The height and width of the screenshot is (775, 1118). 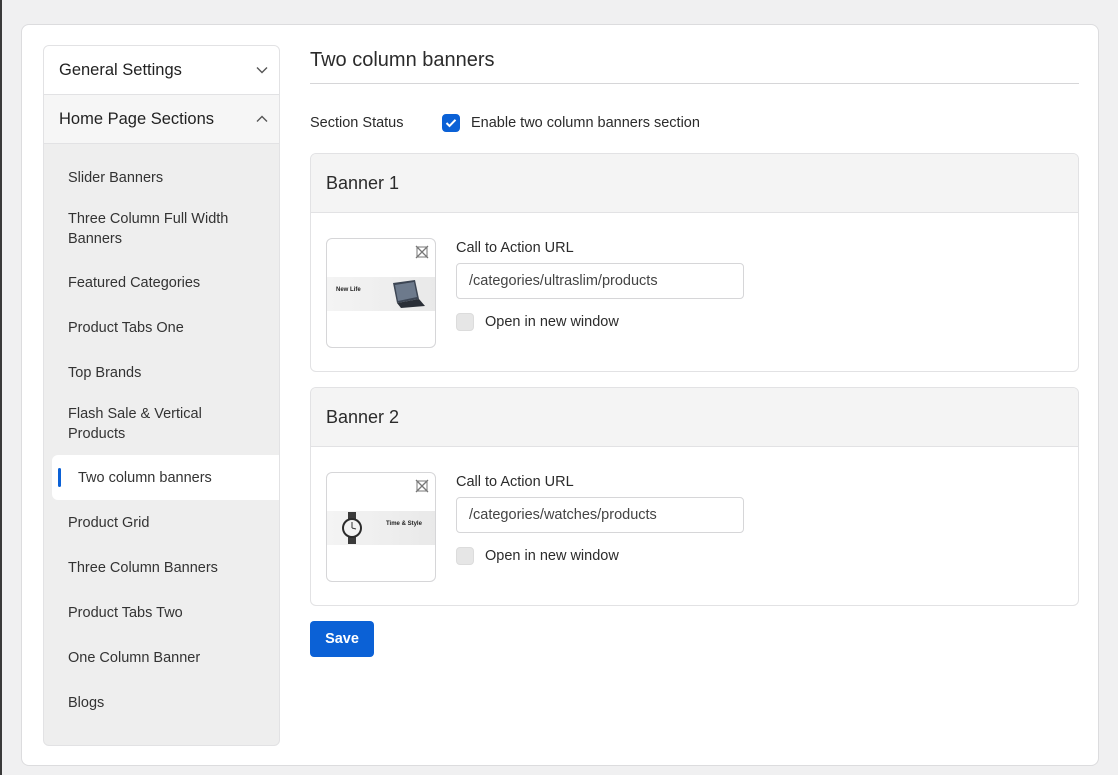 I want to click on page-title: Two column banners, so click(x=694, y=64).